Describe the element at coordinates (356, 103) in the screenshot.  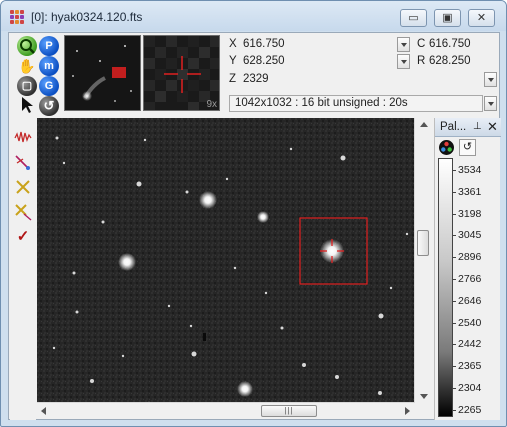
I see `image-info-field: 1042x1032 : 16 bit unsigned : 20s` at that location.